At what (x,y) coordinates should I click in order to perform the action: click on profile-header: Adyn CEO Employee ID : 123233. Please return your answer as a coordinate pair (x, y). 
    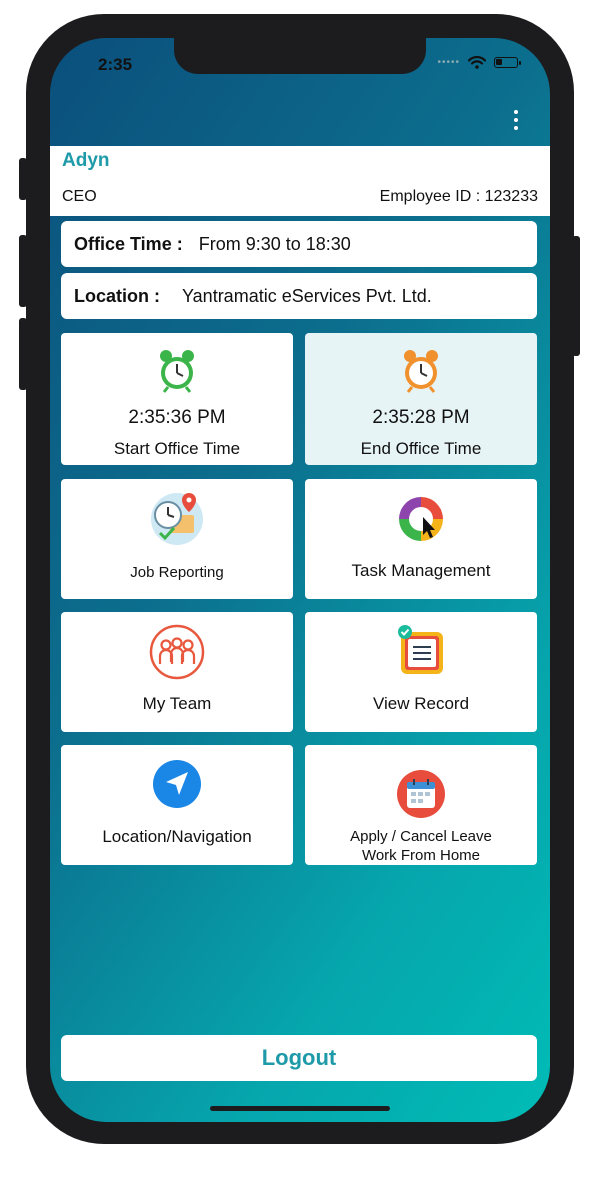
    Looking at the image, I should click on (300, 181).